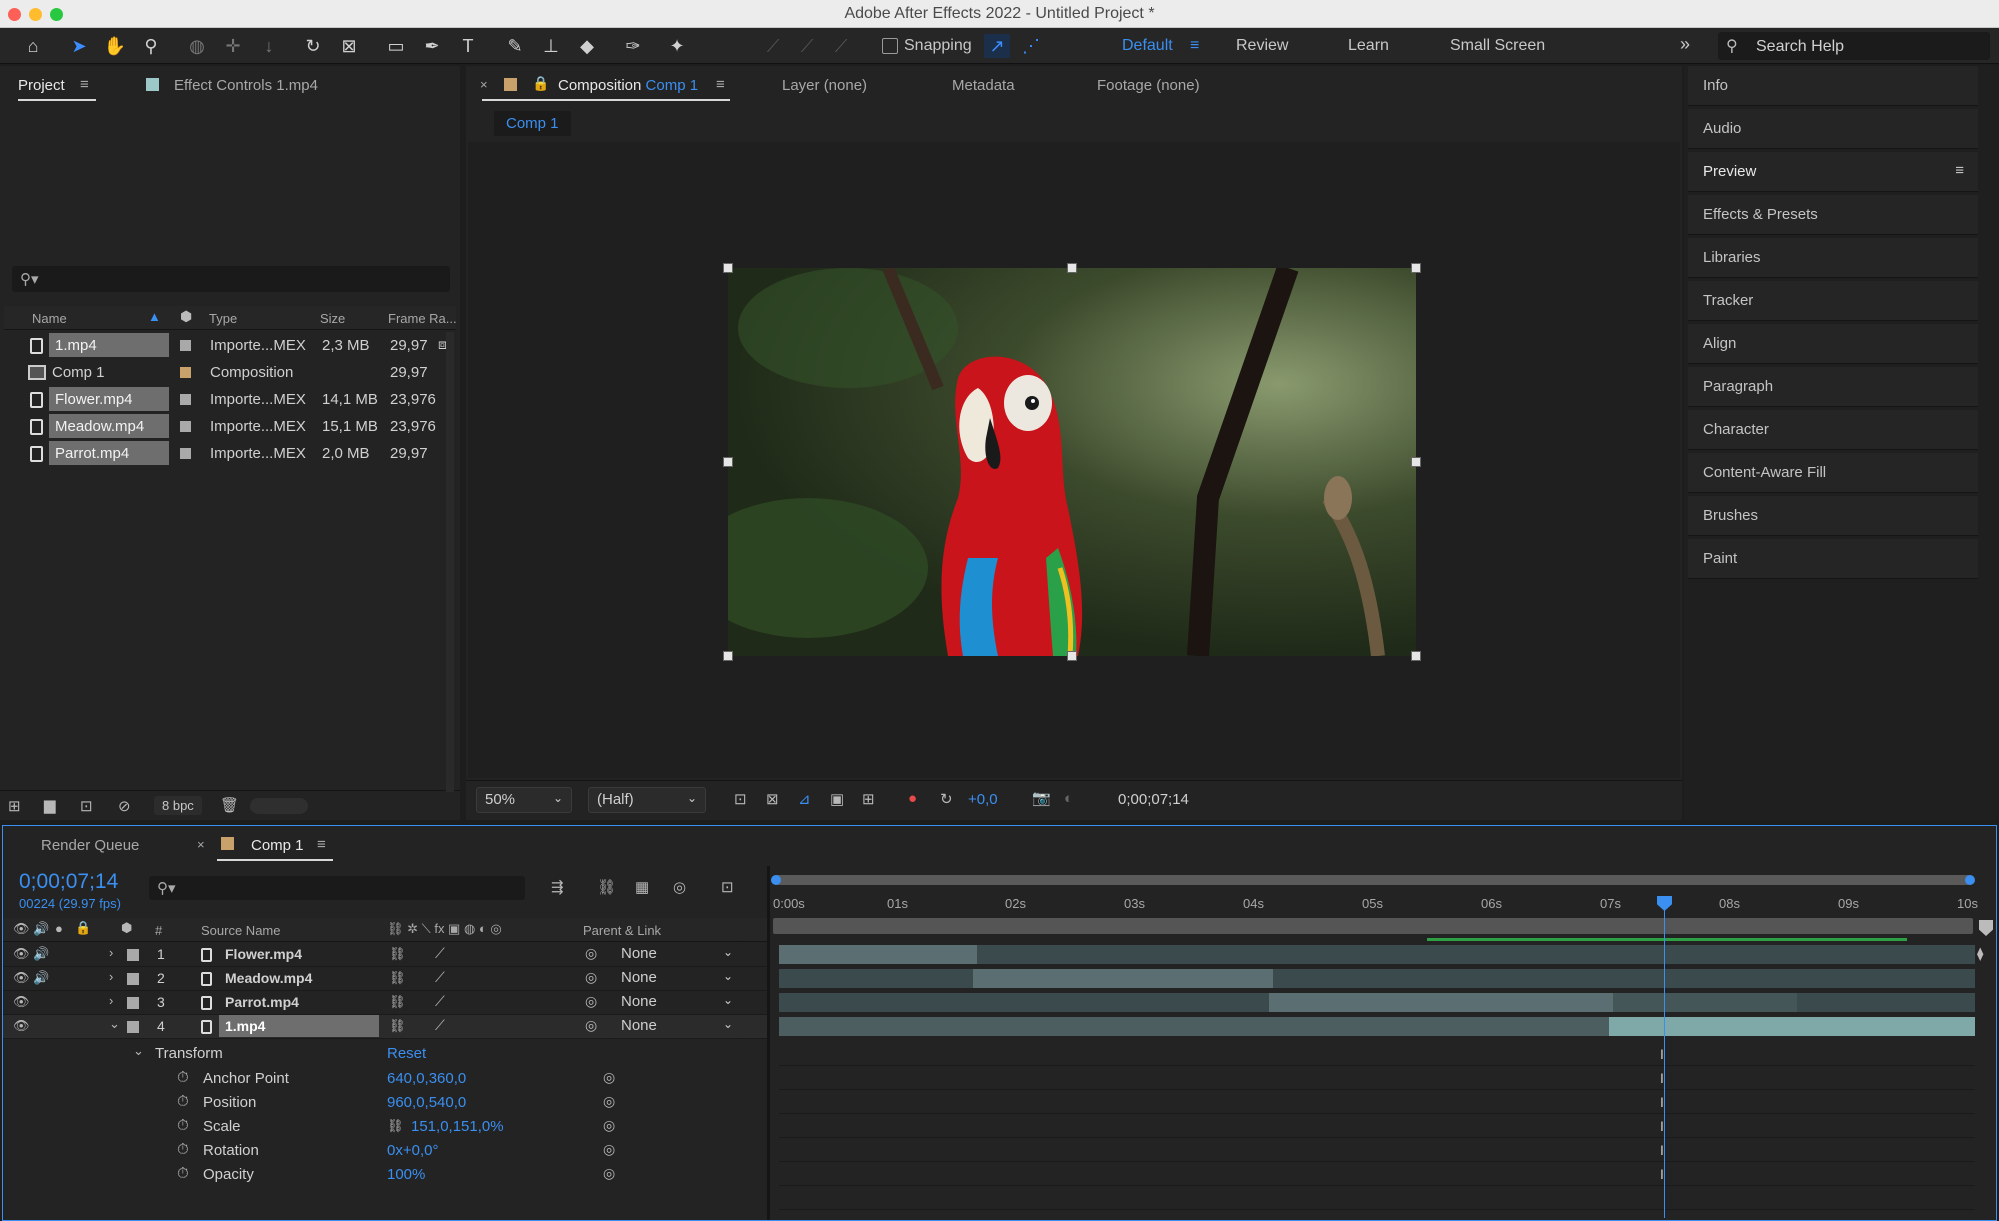 This screenshot has height=1221, width=1999. I want to click on table-row: 👁 › 3 Parrot.mp4 ⛓ ⟋ ◎ None ⌄, so click(385, 1003).